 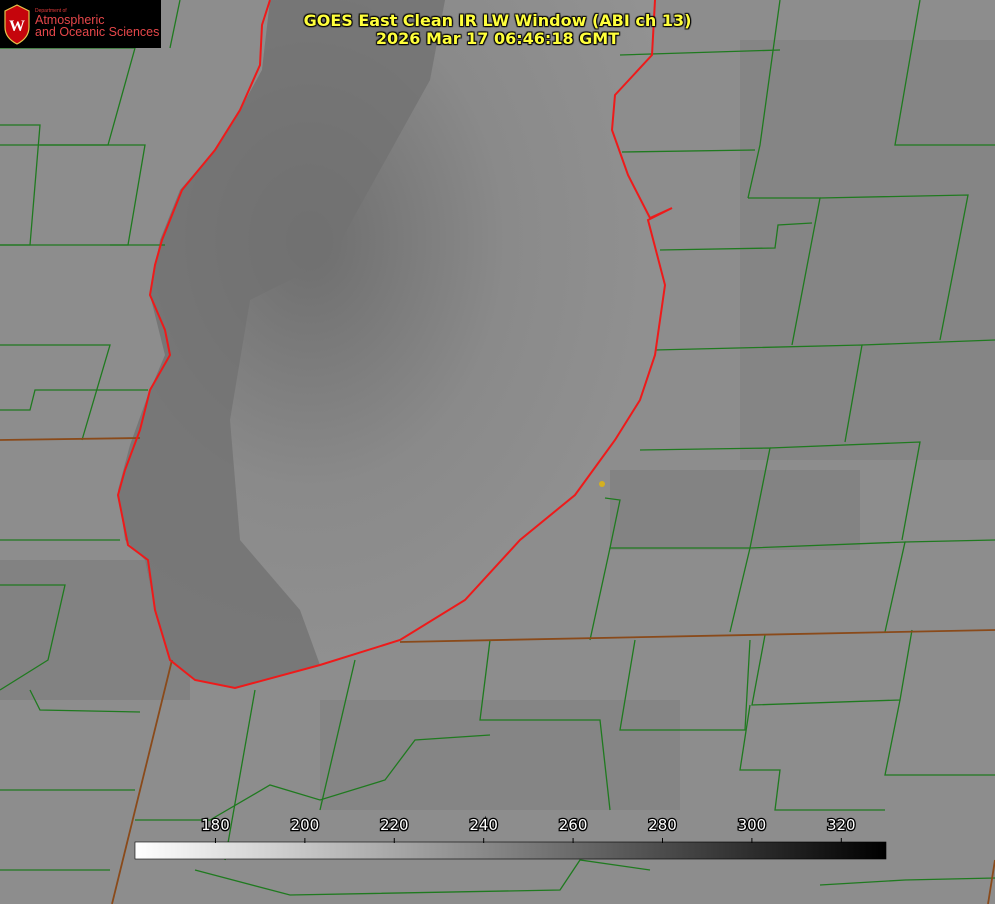 What do you see at coordinates (497, 20) in the screenshot?
I see `title-line1: GOES East Clean IR LW Window (ABI ch 13)` at bounding box center [497, 20].